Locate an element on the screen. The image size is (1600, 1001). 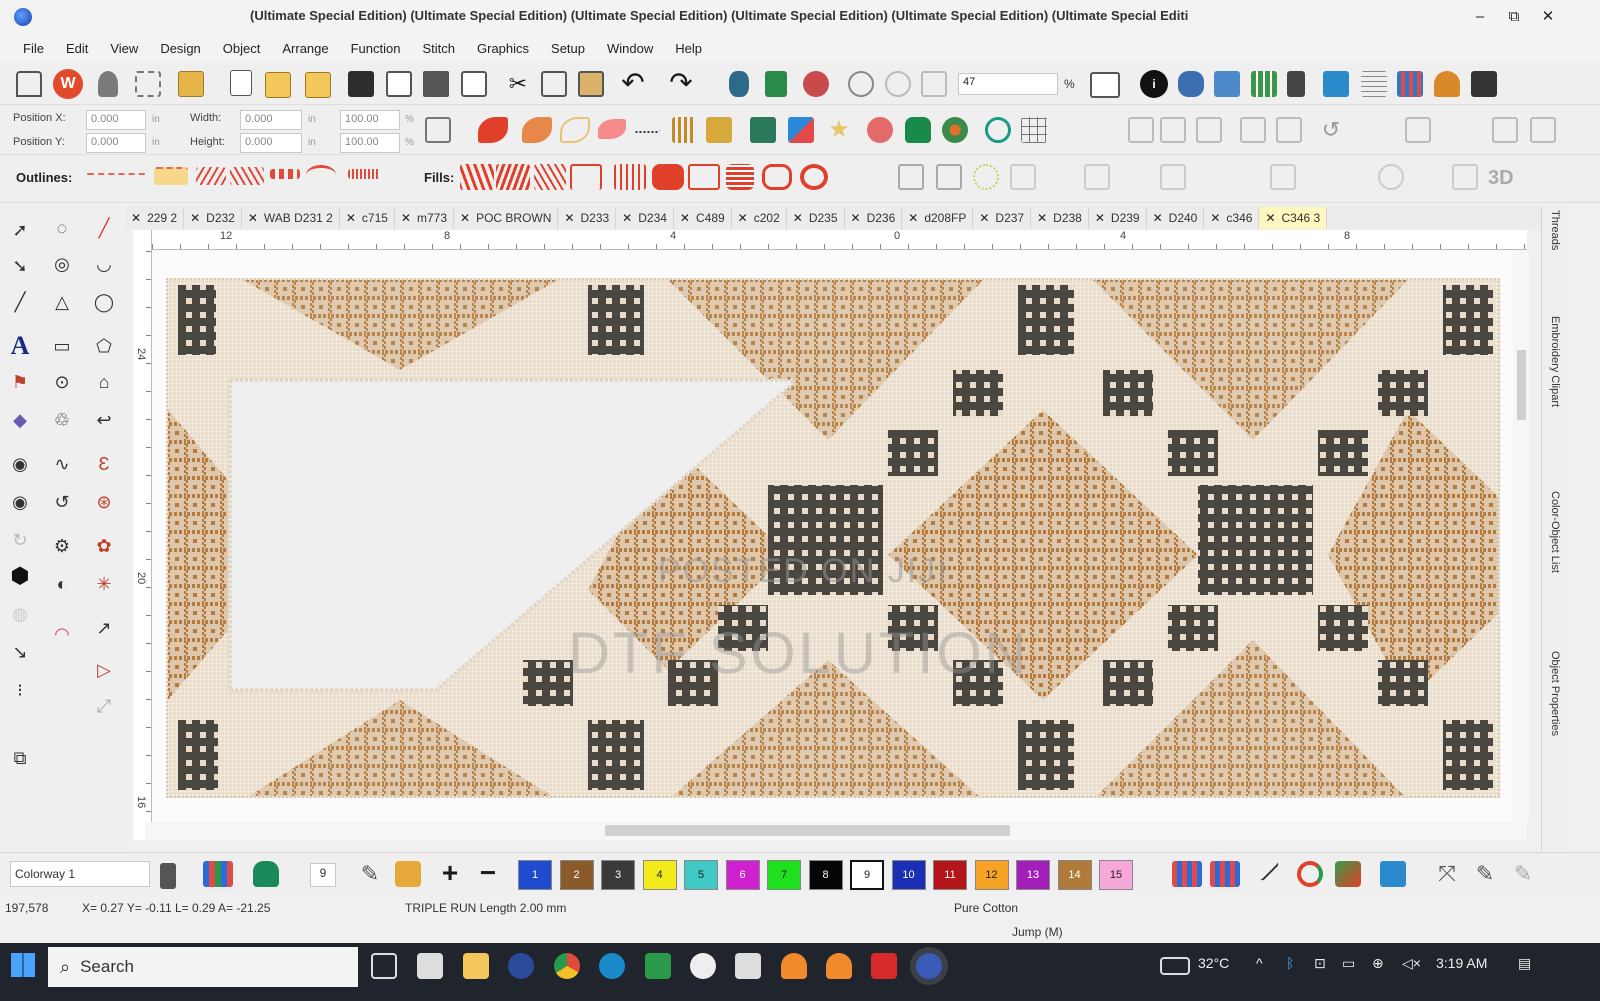
elastic-icon is located at coordinates (1465, 177).